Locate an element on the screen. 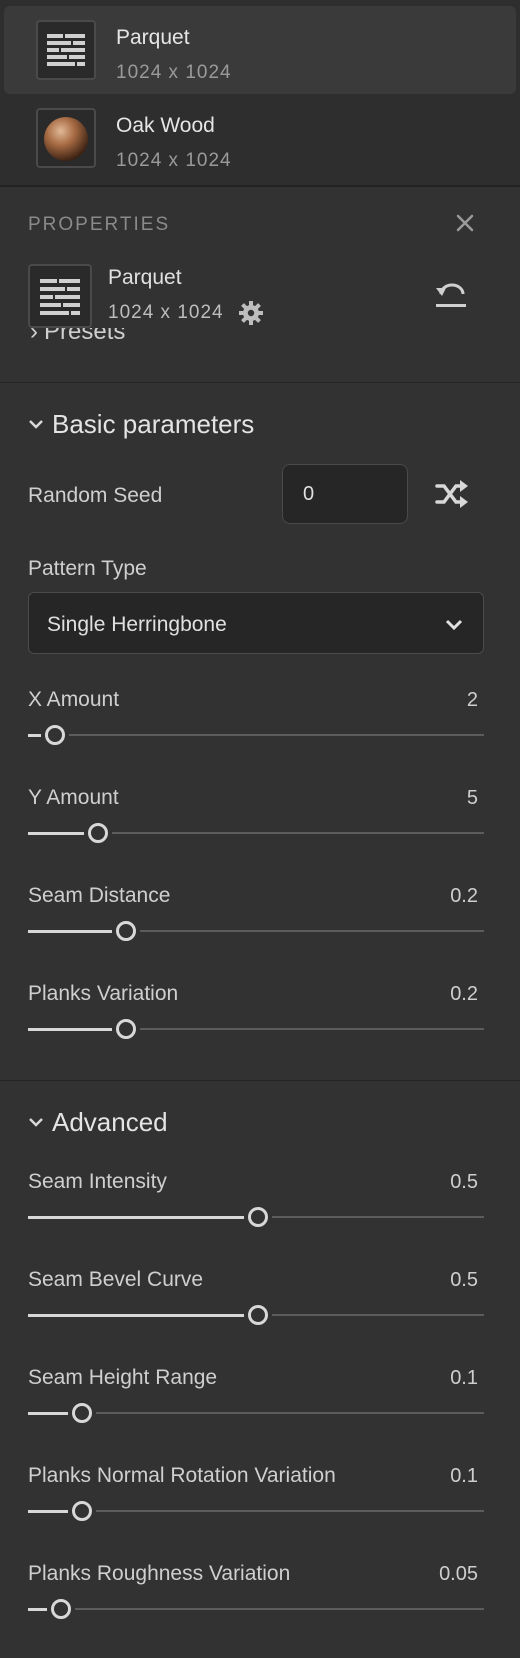  y-amount-slider is located at coordinates (256, 833).